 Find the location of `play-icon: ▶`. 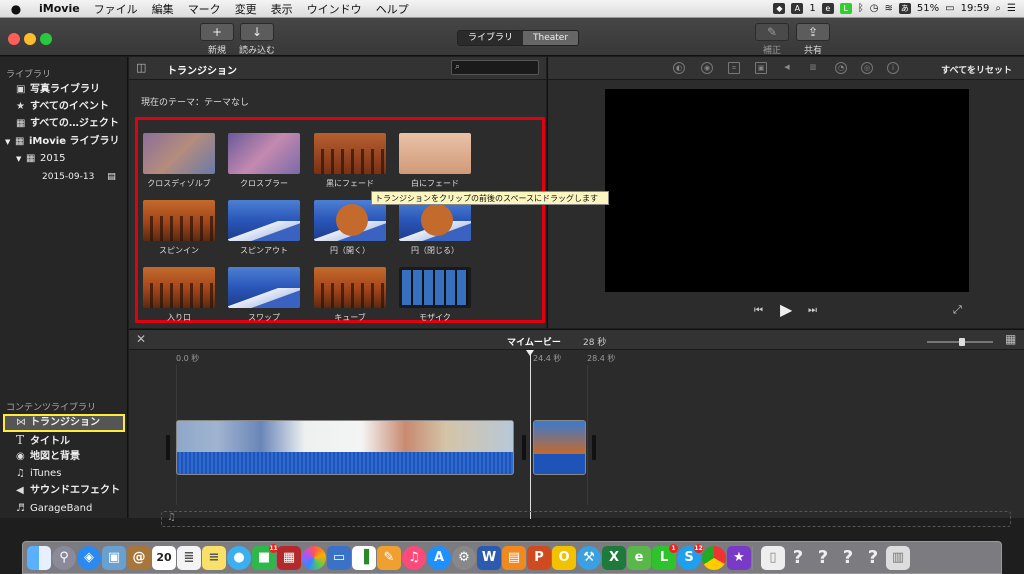

play-icon: ▶ is located at coordinates (786, 309).